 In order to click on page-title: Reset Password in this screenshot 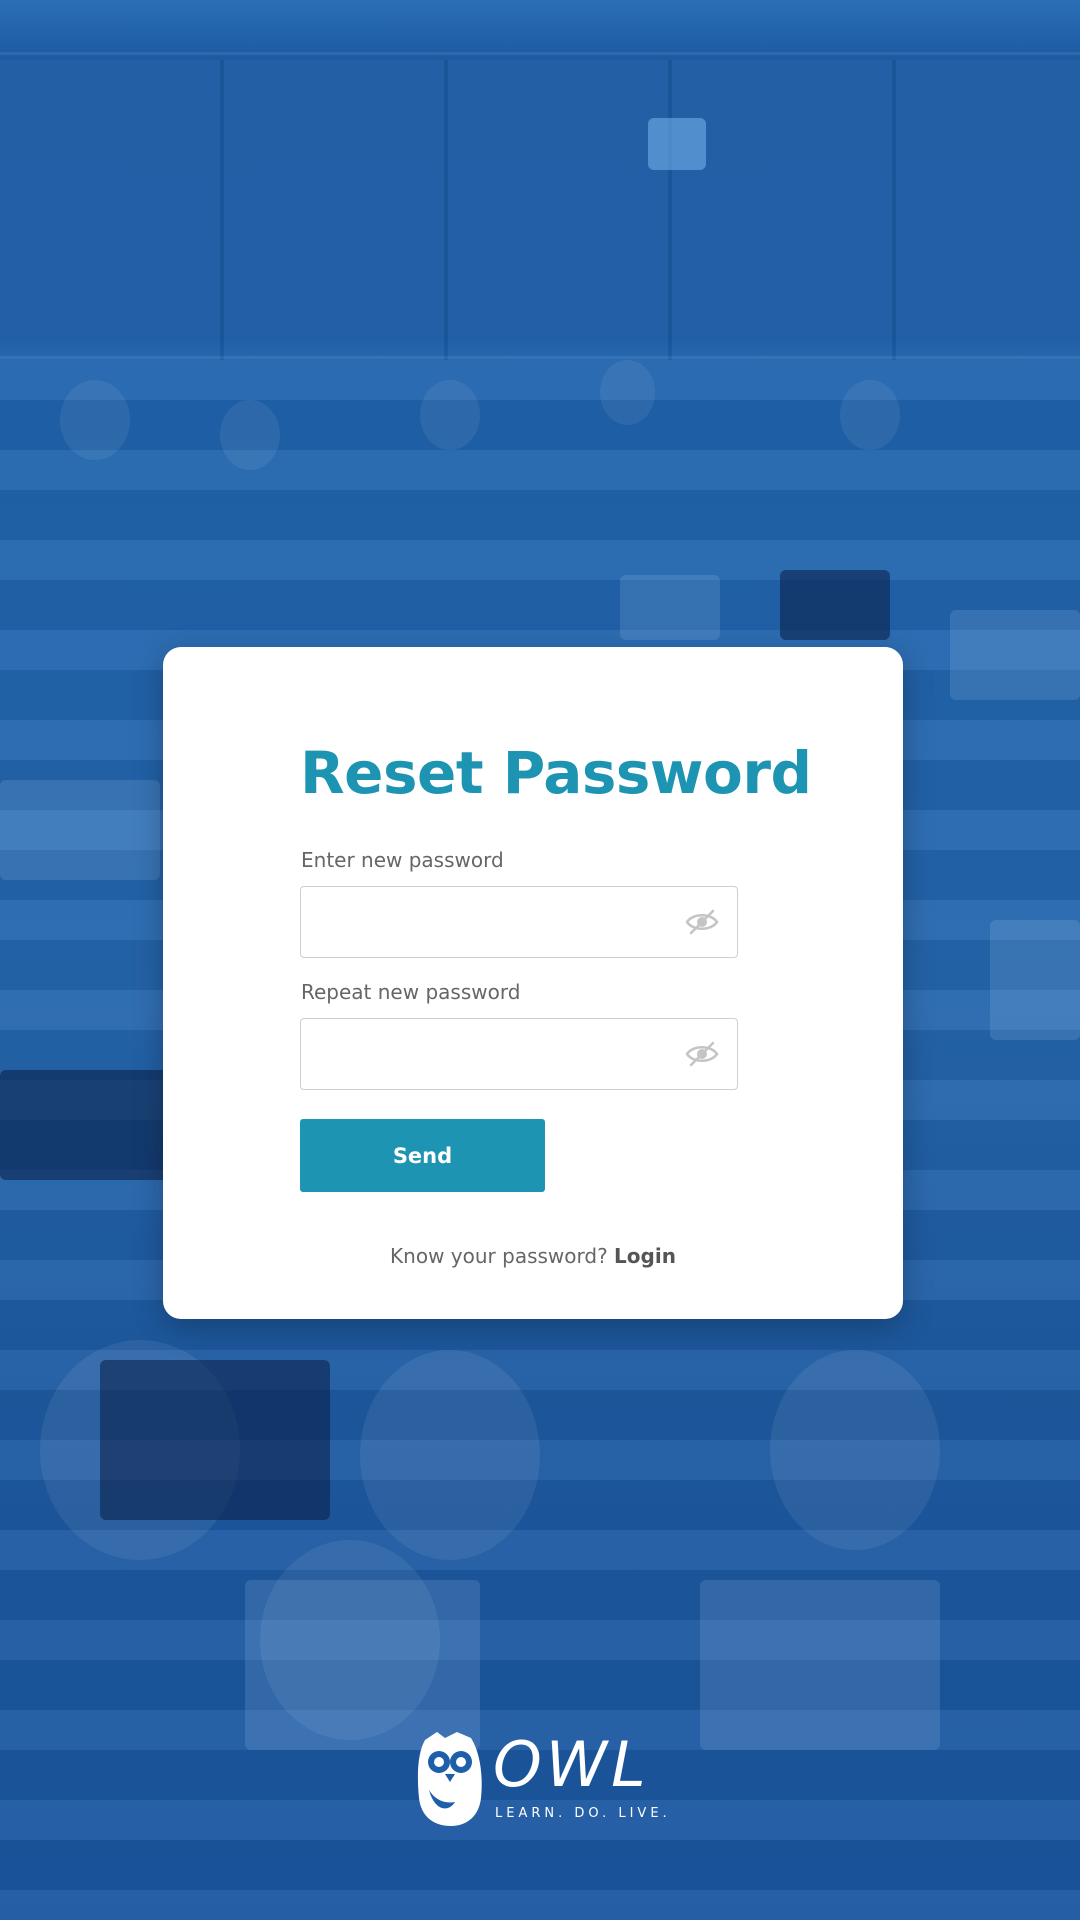, I will do `click(556, 773)`.